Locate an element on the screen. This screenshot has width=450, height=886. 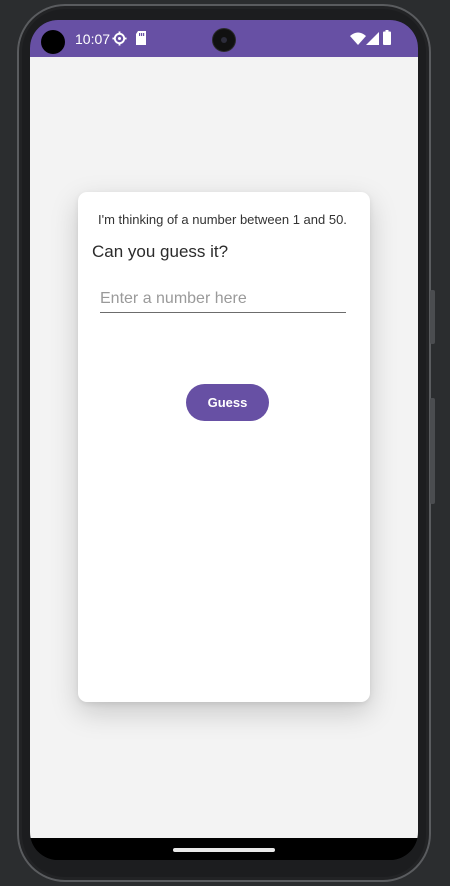
guess-button: Guess is located at coordinates (227, 402).